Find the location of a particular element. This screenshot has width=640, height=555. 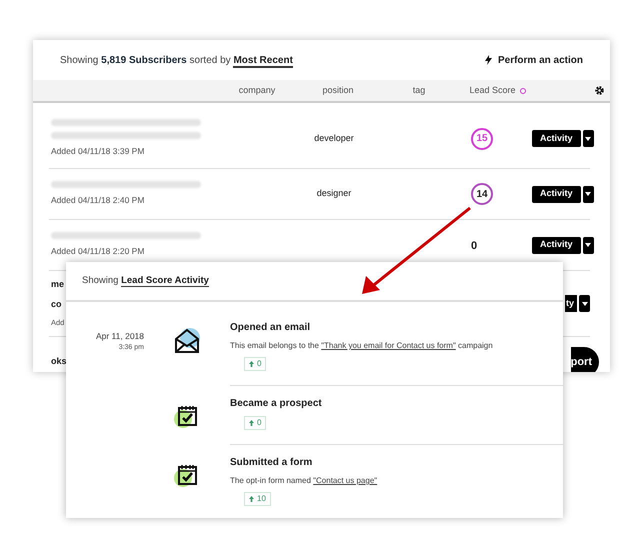

activity-link: Lead Score Activity is located at coordinates (165, 280).